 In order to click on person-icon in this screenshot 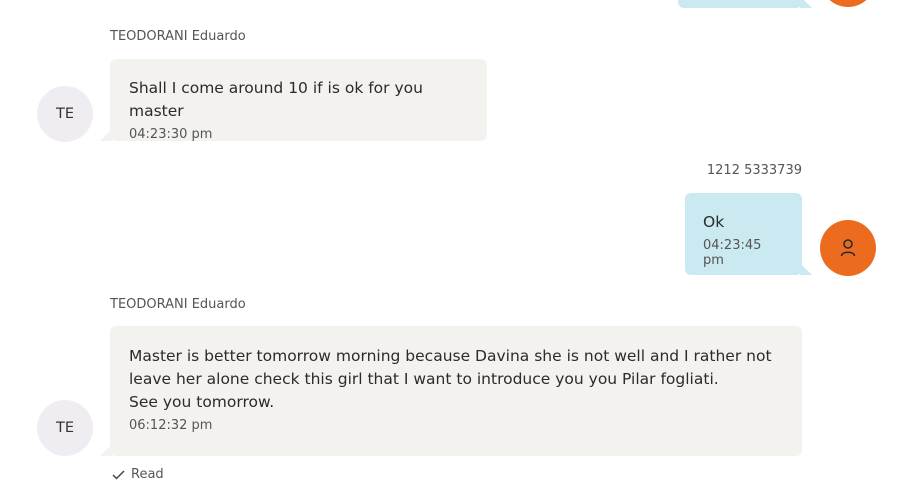, I will do `click(848, 248)`.